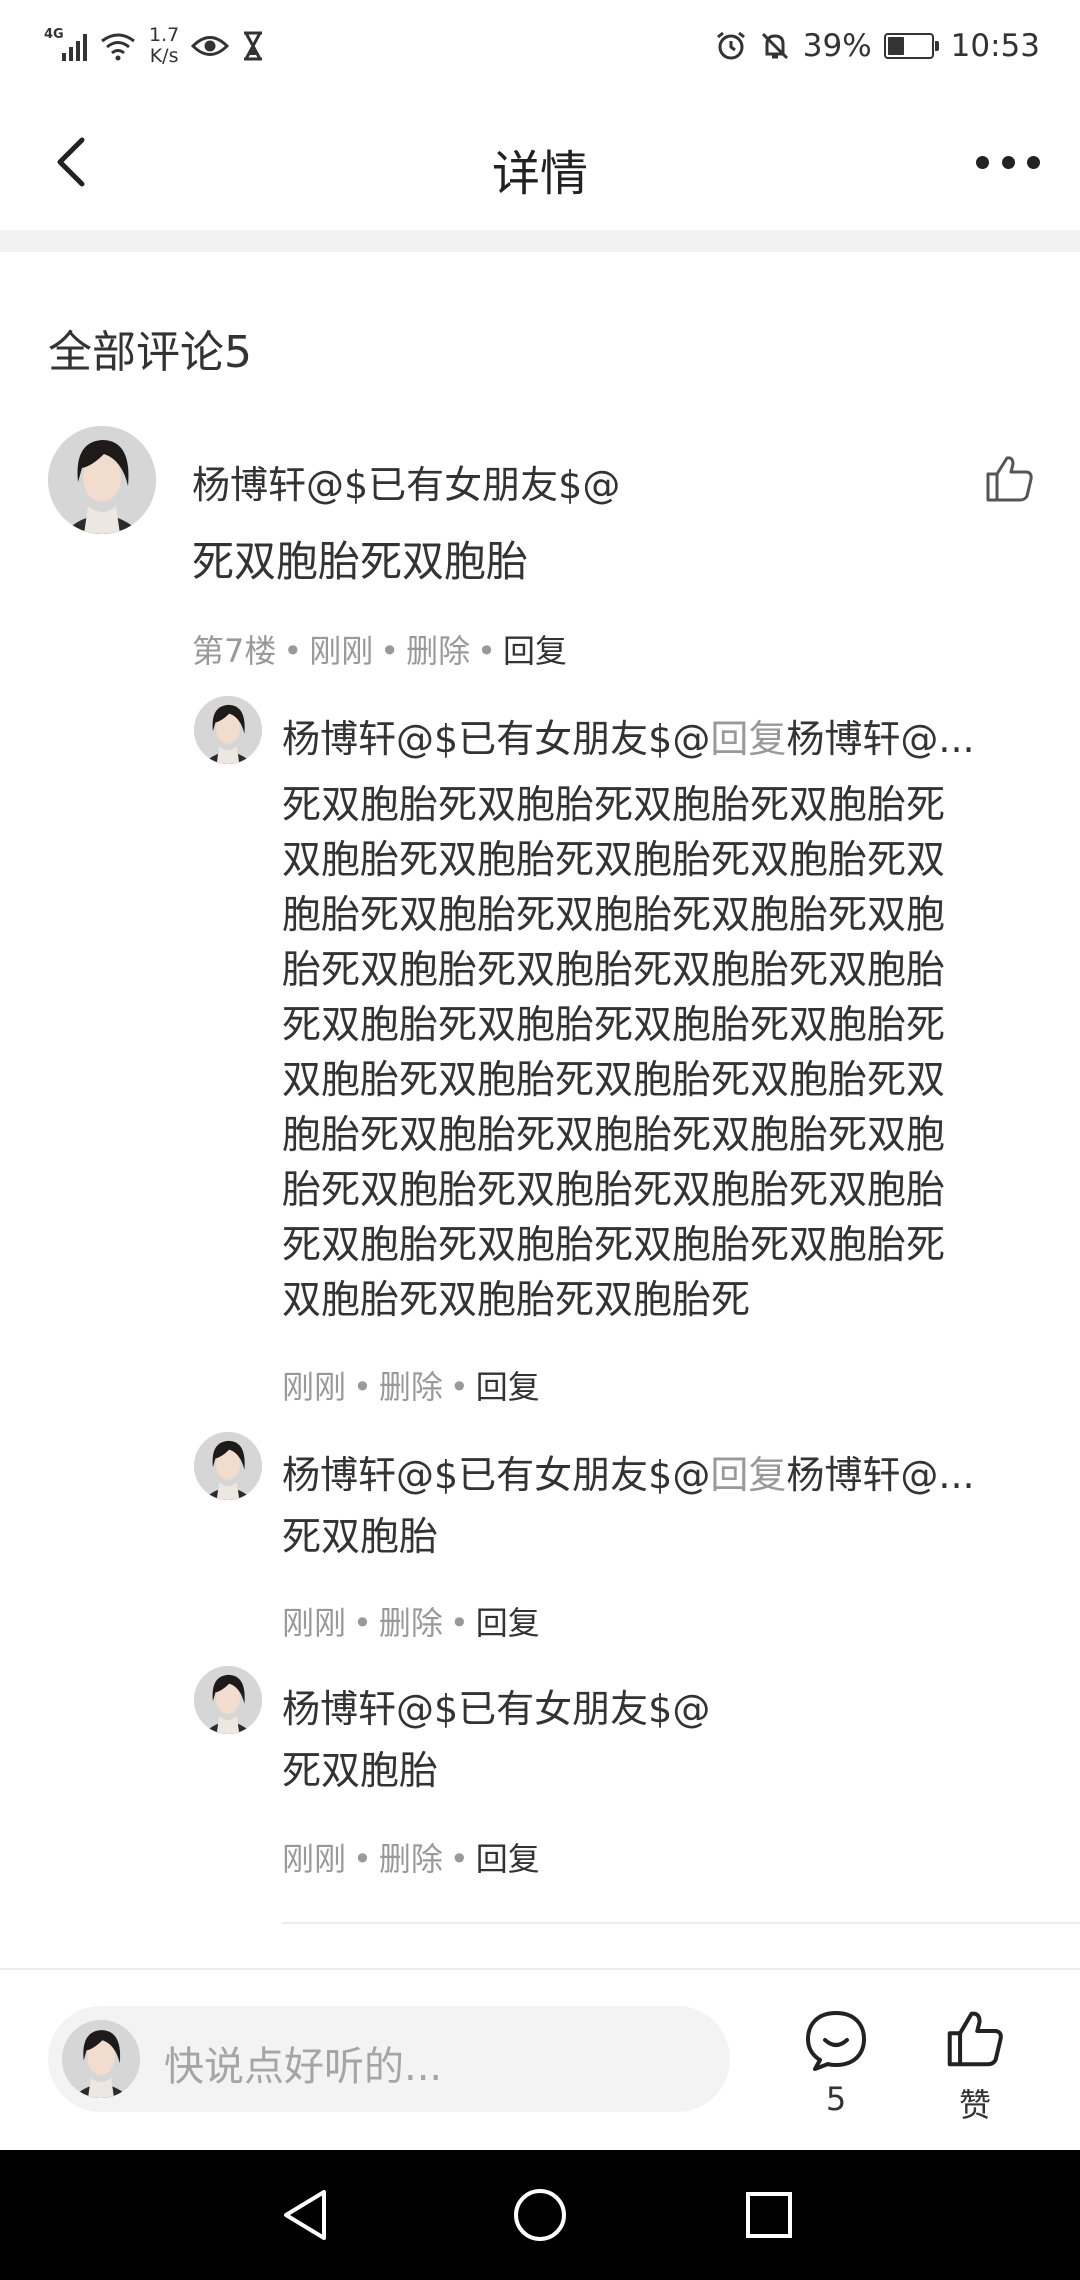 This screenshot has height=2280, width=1080. What do you see at coordinates (836, 2041) in the screenshot?
I see `comment-icon` at bounding box center [836, 2041].